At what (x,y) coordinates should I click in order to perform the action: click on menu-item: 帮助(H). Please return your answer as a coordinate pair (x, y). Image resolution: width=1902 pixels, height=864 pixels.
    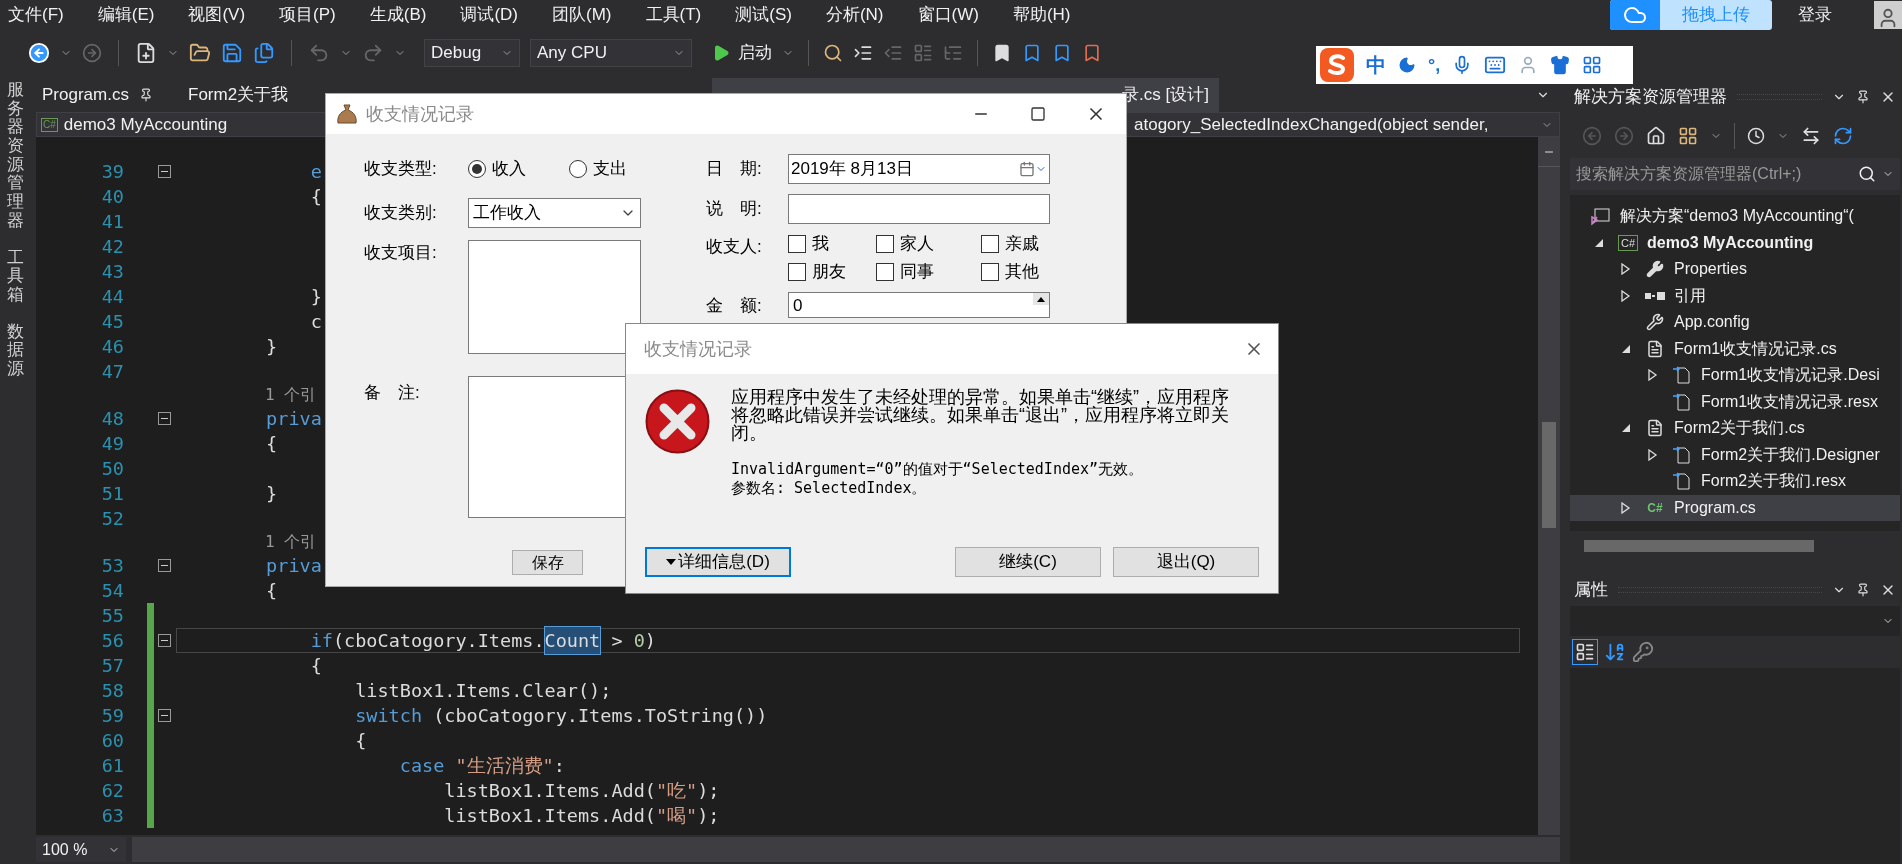
    Looking at the image, I should click on (1041, 15).